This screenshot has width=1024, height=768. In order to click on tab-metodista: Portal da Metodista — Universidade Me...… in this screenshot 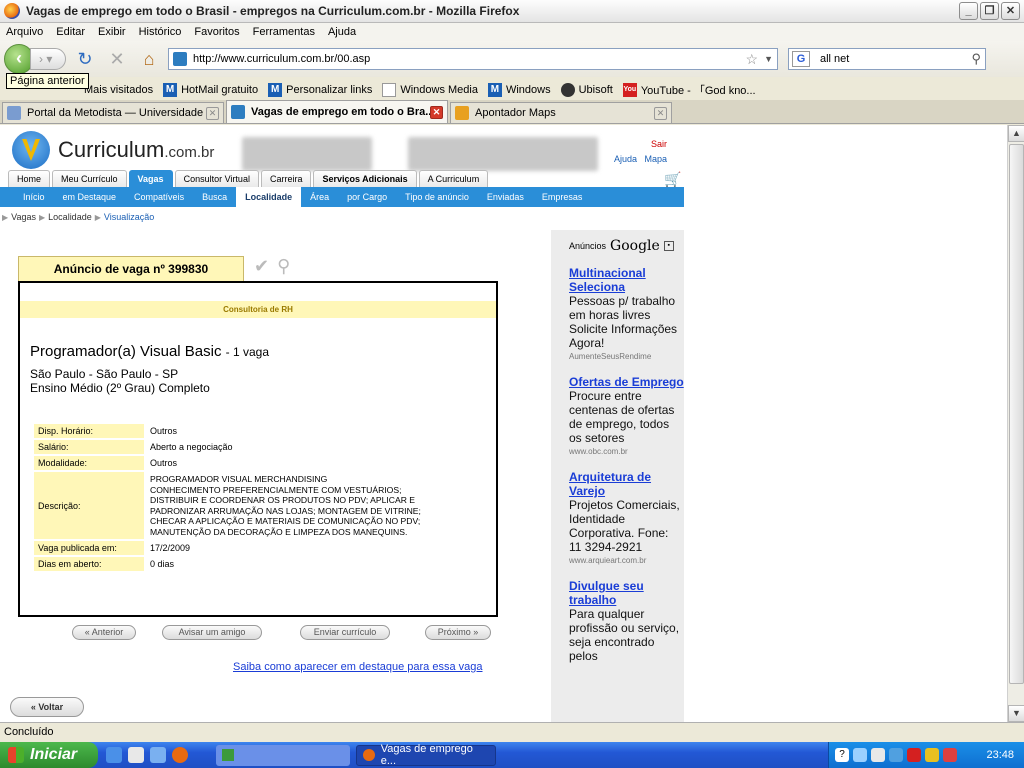, I will do `click(113, 112)`.